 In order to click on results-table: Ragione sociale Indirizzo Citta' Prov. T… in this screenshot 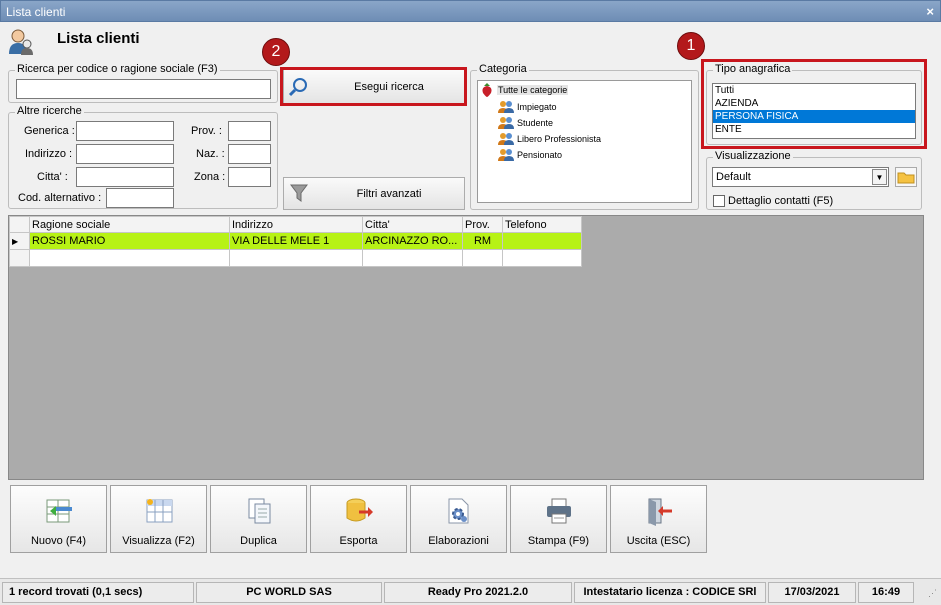, I will do `click(295, 241)`.